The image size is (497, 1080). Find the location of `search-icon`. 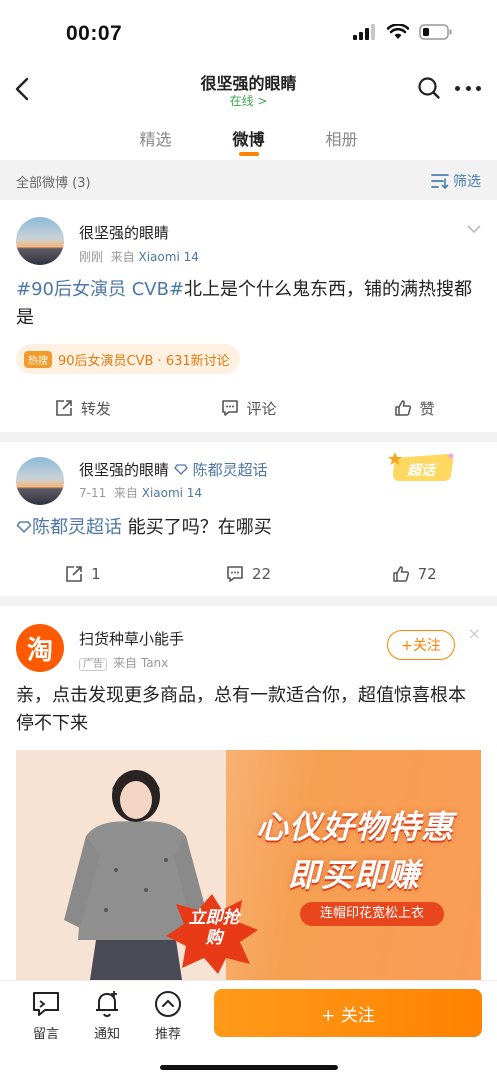

search-icon is located at coordinates (429, 88).